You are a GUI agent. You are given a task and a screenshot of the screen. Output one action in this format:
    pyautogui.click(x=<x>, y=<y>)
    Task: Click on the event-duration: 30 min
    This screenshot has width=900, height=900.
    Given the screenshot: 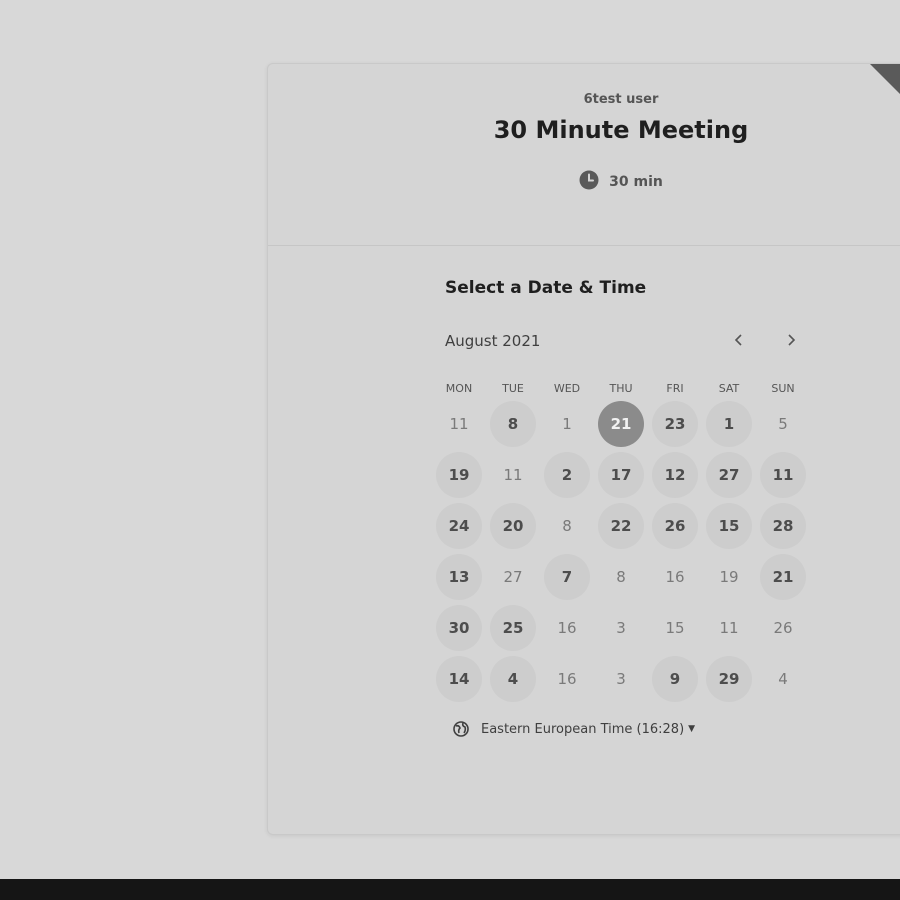 What is the action you would take?
    pyautogui.click(x=584, y=180)
    